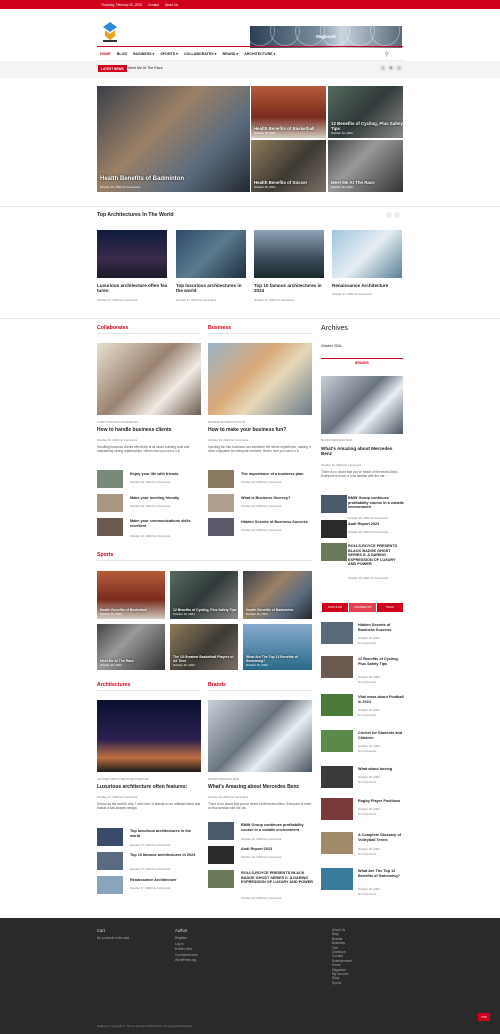  I want to click on back-to-top-button: TOP, so click(484, 1017).